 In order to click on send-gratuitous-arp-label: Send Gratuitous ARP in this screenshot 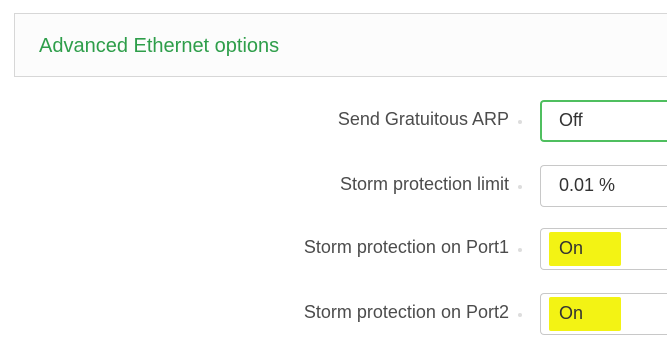, I will do `click(423, 119)`.